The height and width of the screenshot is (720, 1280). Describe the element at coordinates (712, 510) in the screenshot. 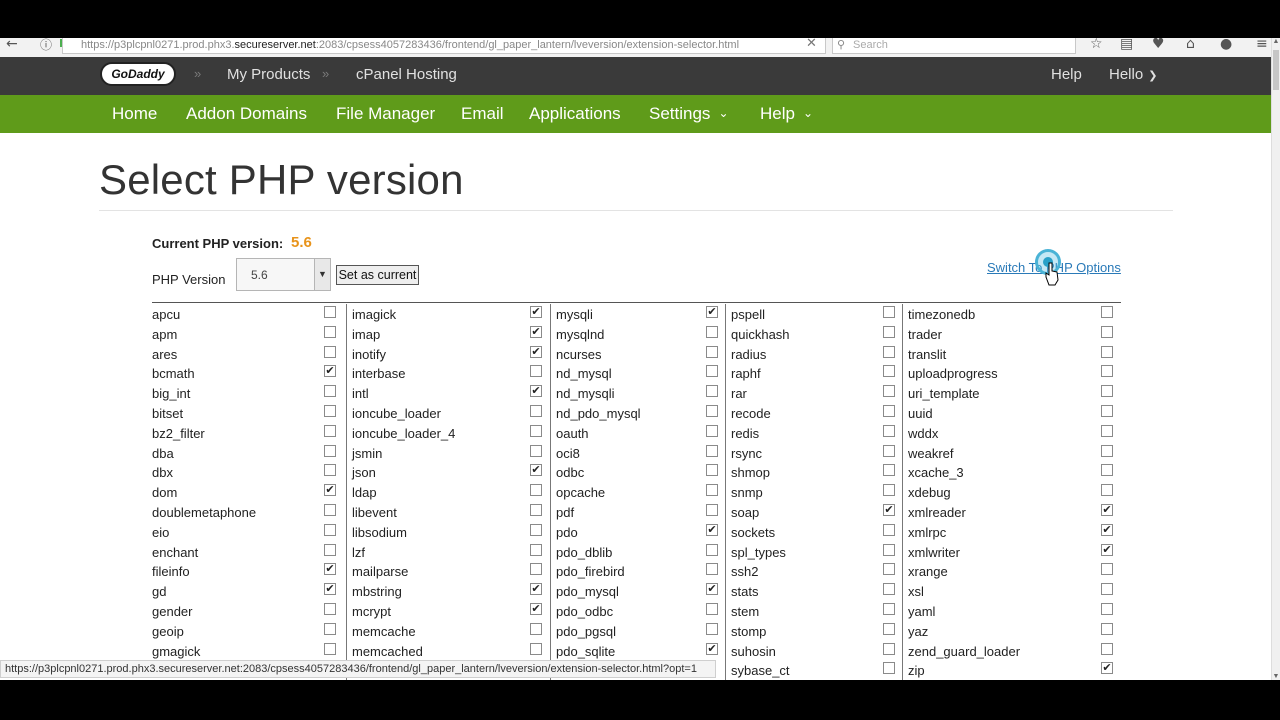

I see `extension-checkbox-pdf` at that location.